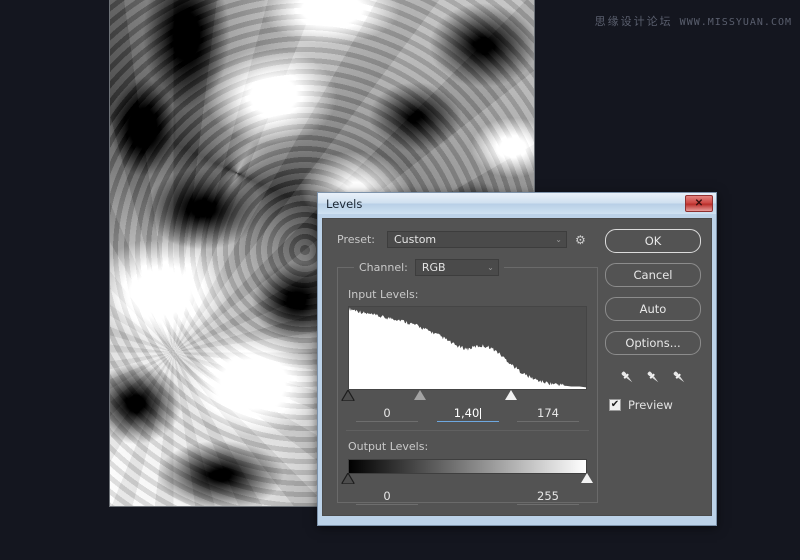 This screenshot has height=560, width=800. I want to click on watermark-cn-text: 思缘设计论坛, so click(633, 21).